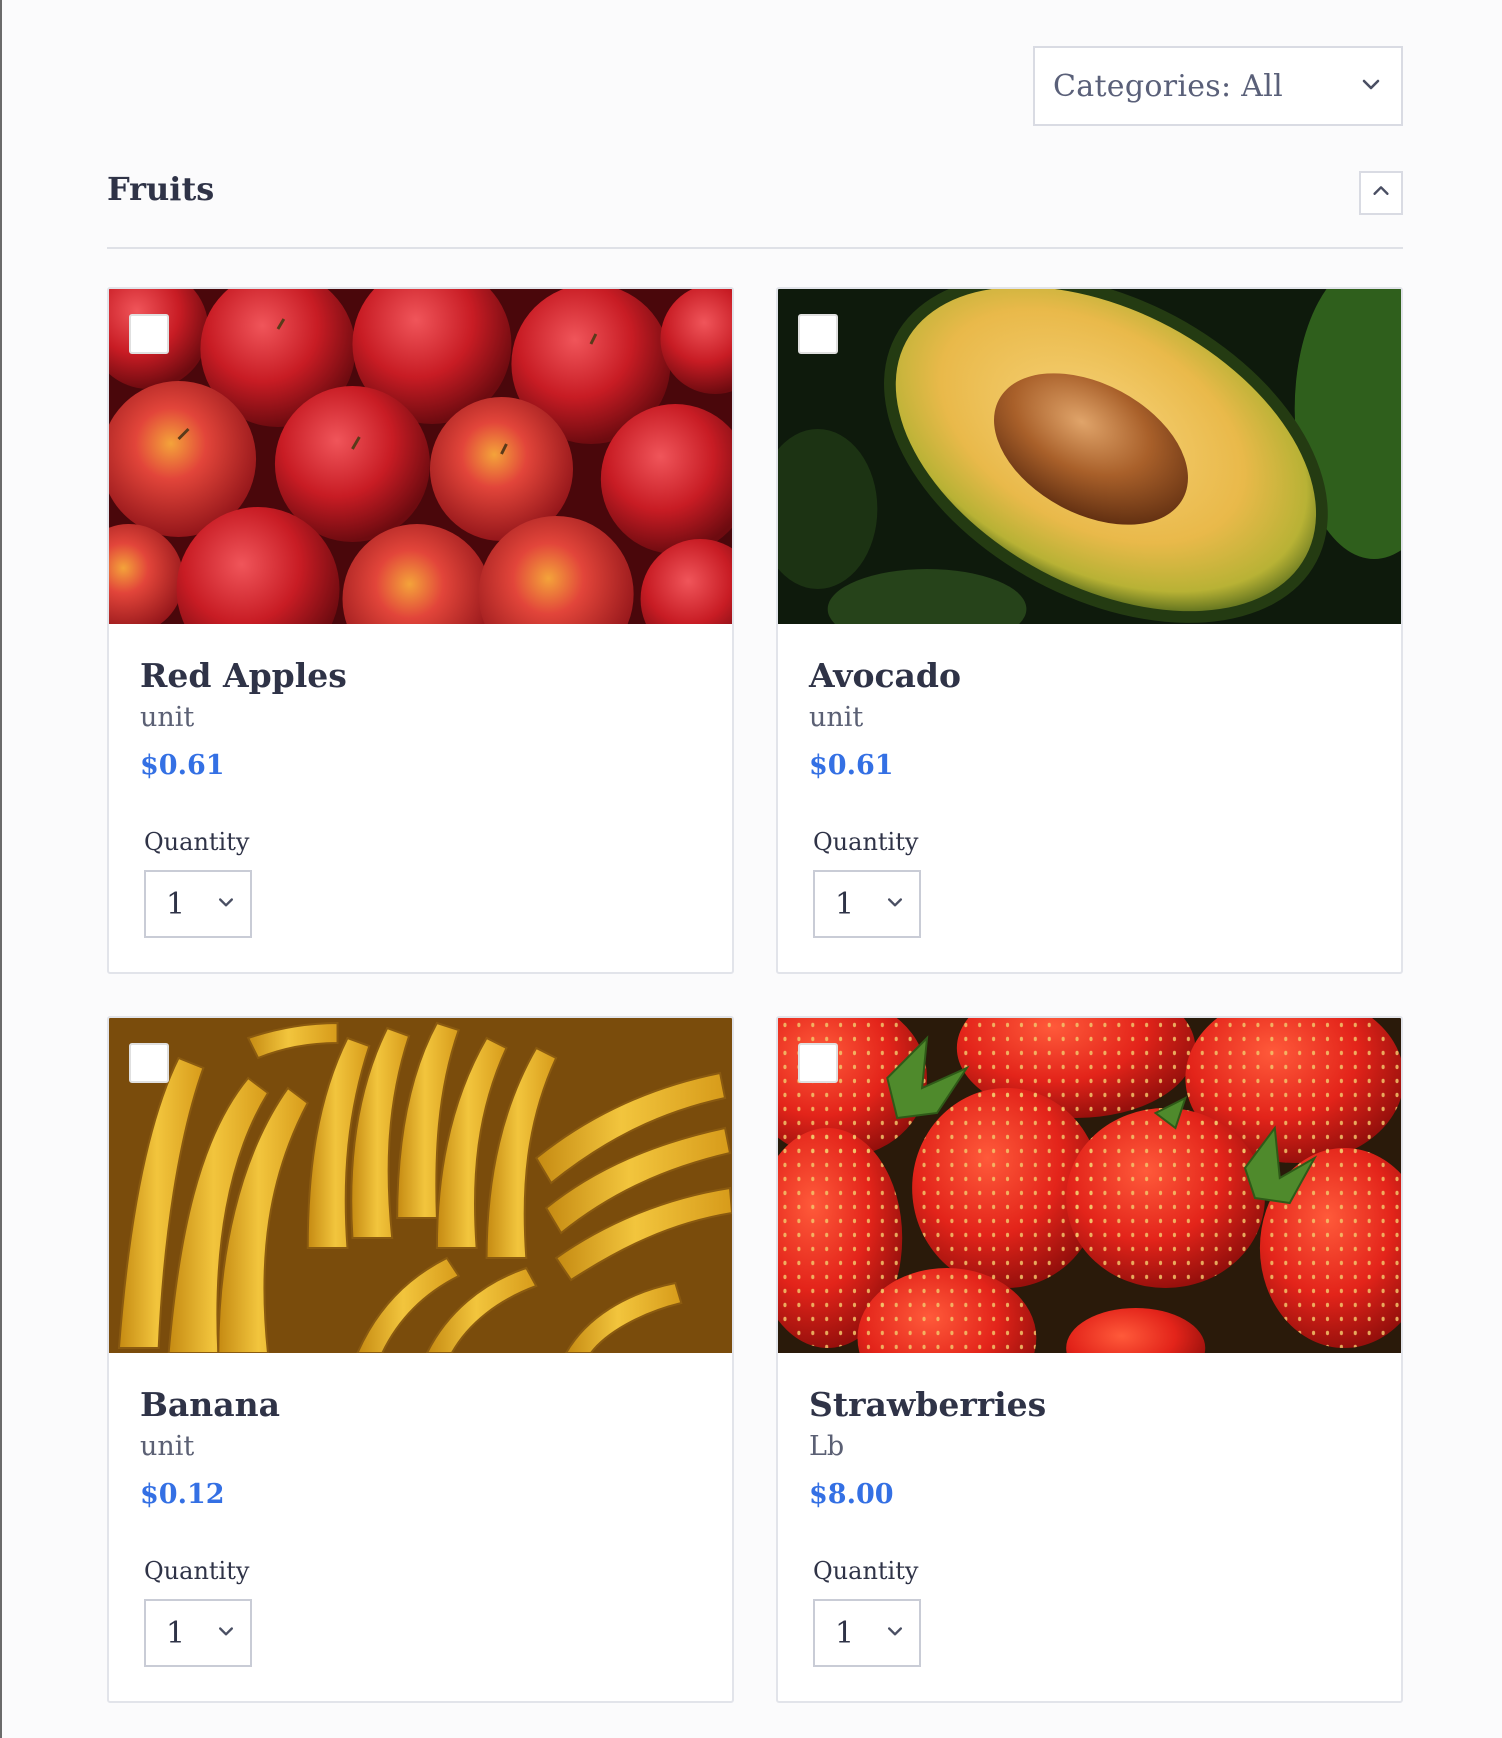  I want to click on section-divider, so click(755, 248).